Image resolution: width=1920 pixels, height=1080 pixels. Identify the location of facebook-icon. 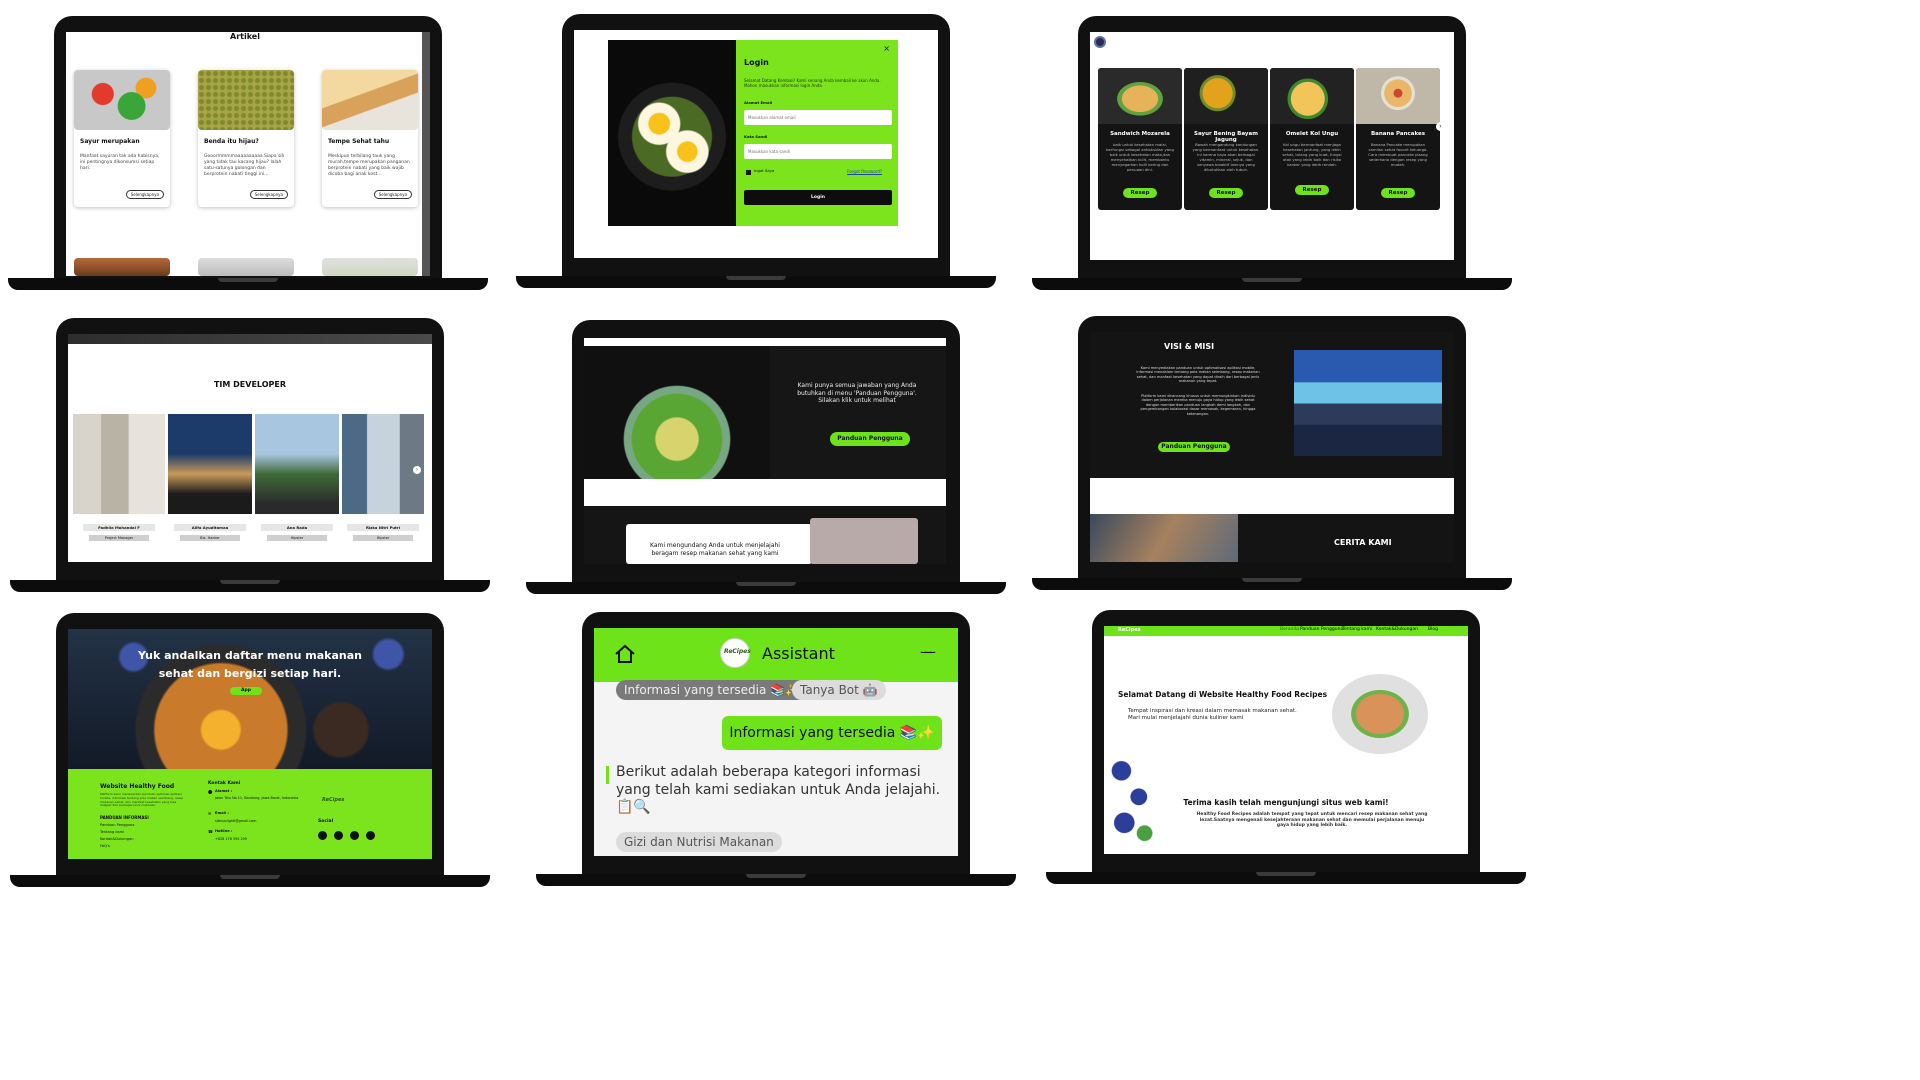
(322, 835).